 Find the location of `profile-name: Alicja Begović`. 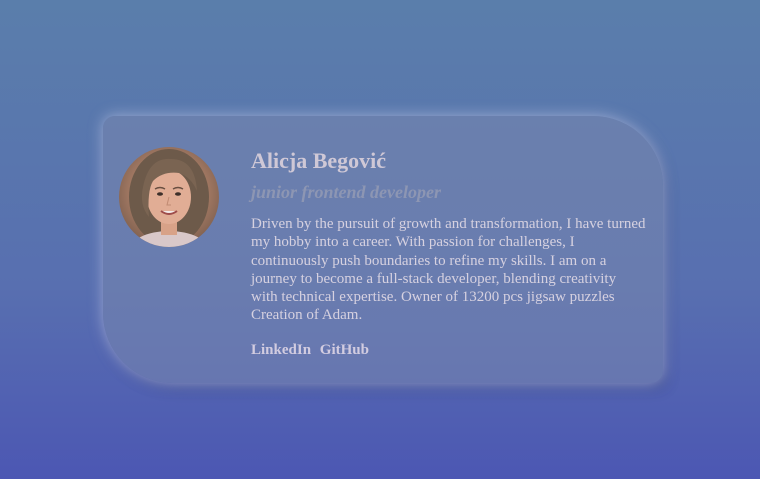

profile-name: Alicja Begović is located at coordinates (319, 160).